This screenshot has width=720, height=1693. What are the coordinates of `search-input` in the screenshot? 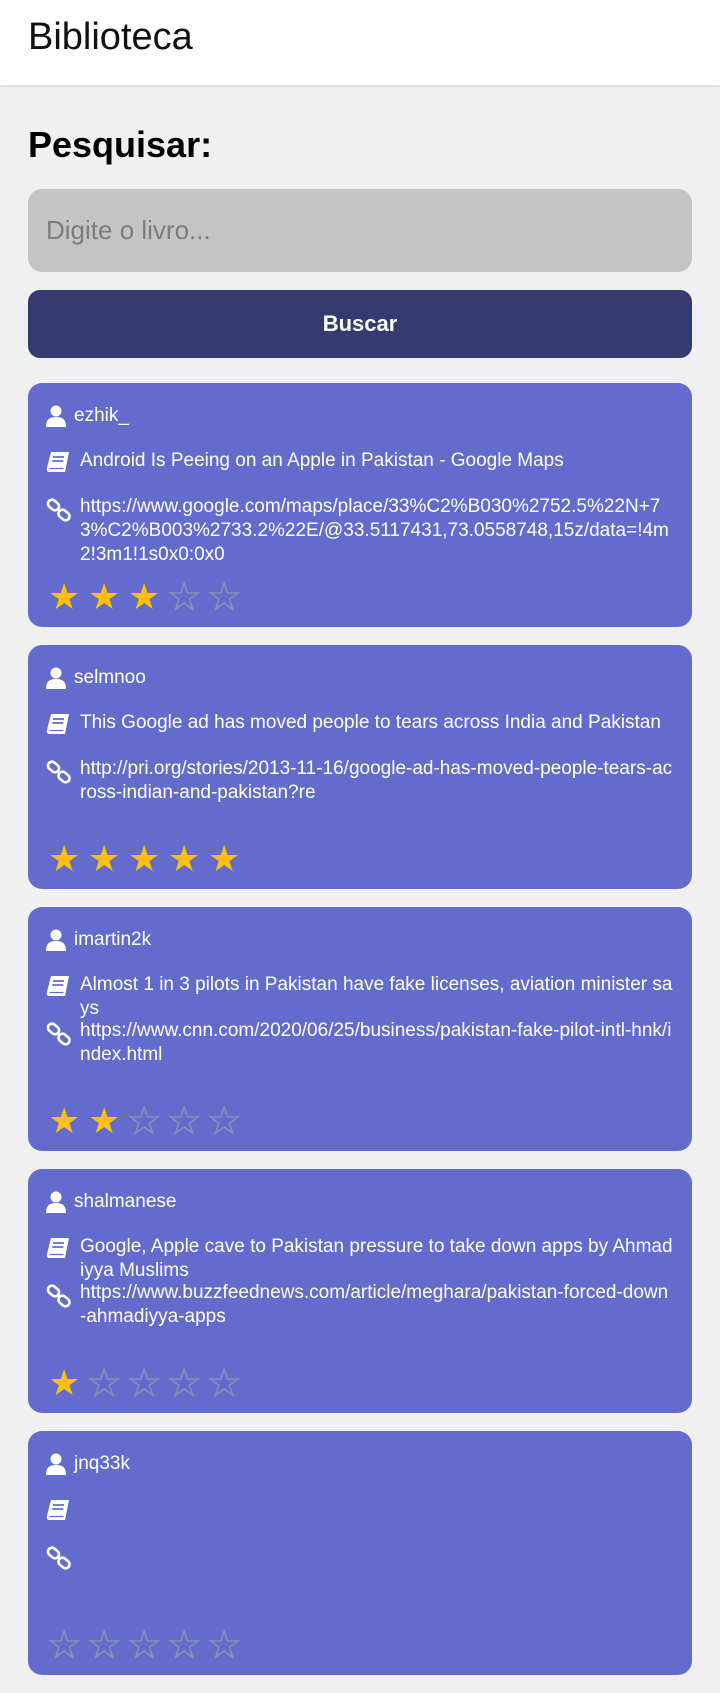 It's located at (360, 230).